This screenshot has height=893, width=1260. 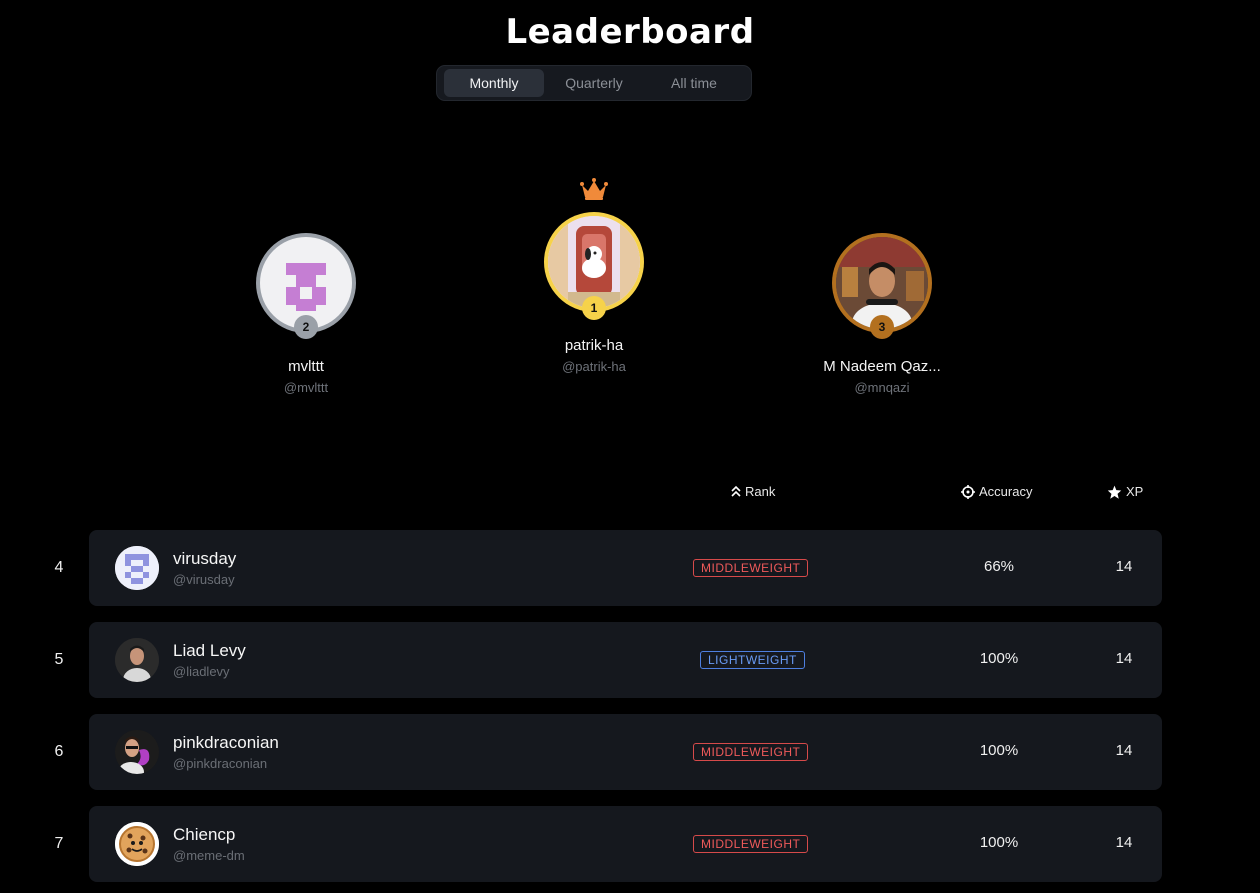 I want to click on table-row: Chiencp @meme-dm MIDDLEWEIGHT 100% 14, so click(x=625, y=844).